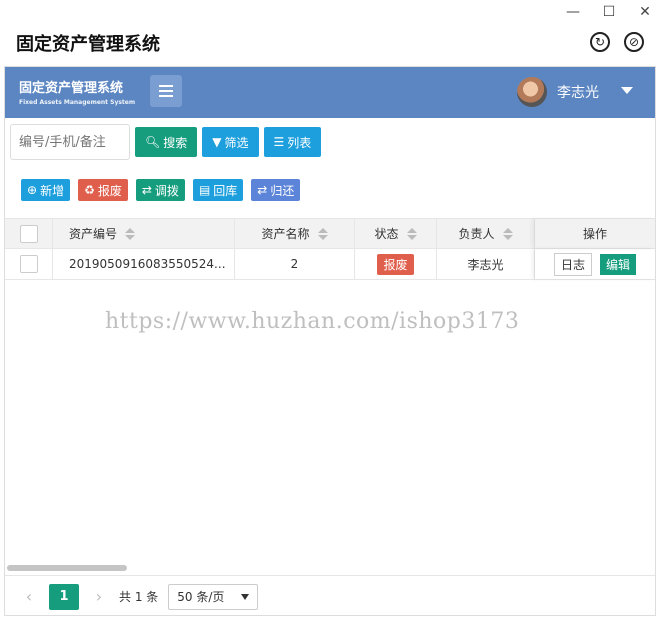  What do you see at coordinates (295, 264) in the screenshot?
I see `cell-asset-name: 2` at bounding box center [295, 264].